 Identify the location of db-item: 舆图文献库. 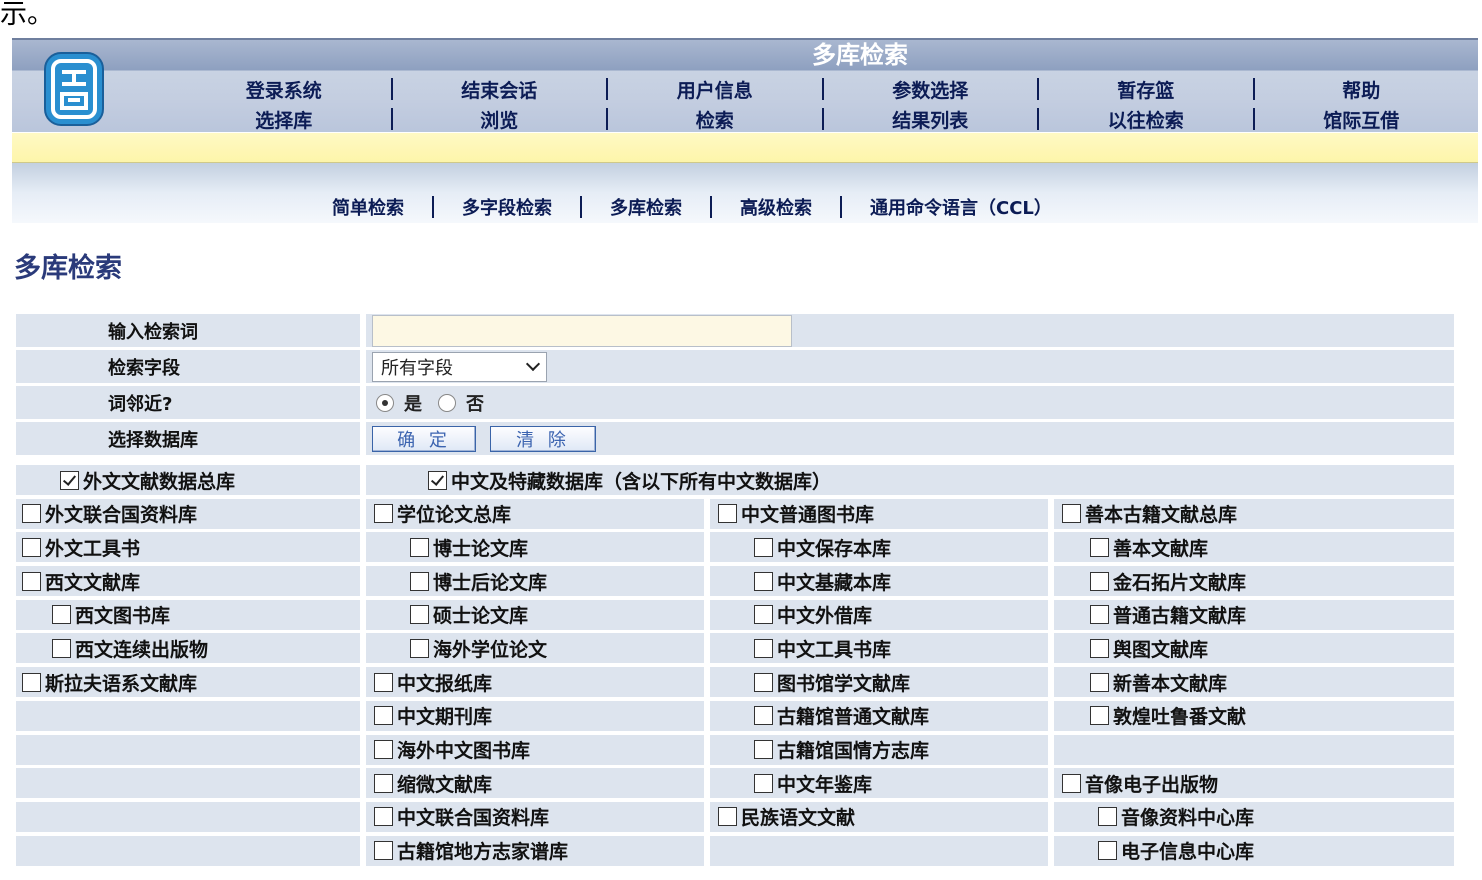
(1254, 648).